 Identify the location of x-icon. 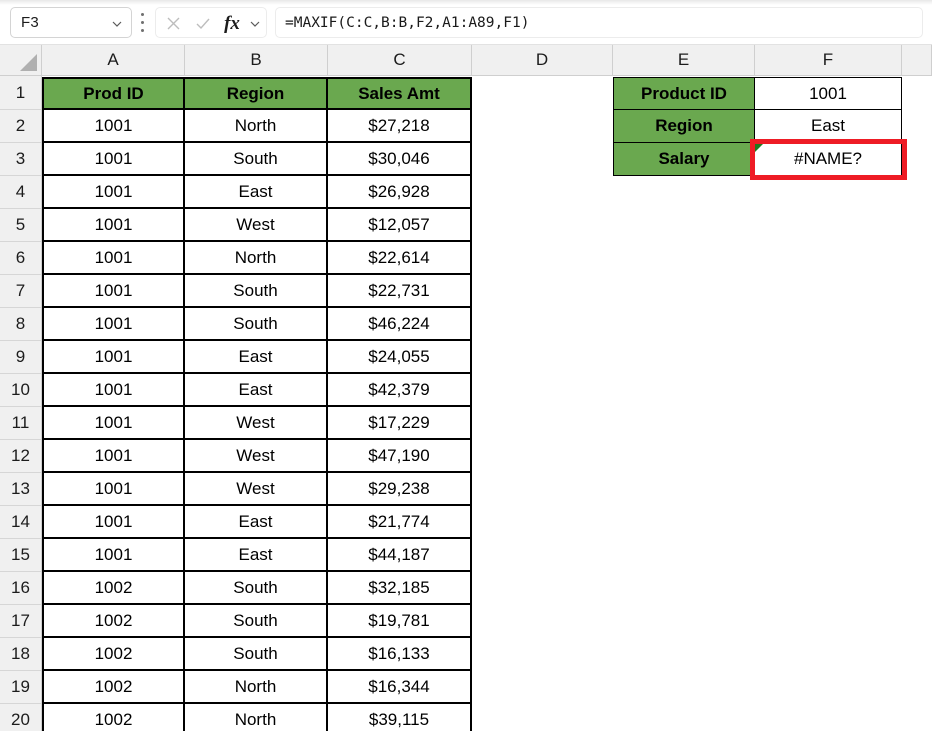
(173, 23).